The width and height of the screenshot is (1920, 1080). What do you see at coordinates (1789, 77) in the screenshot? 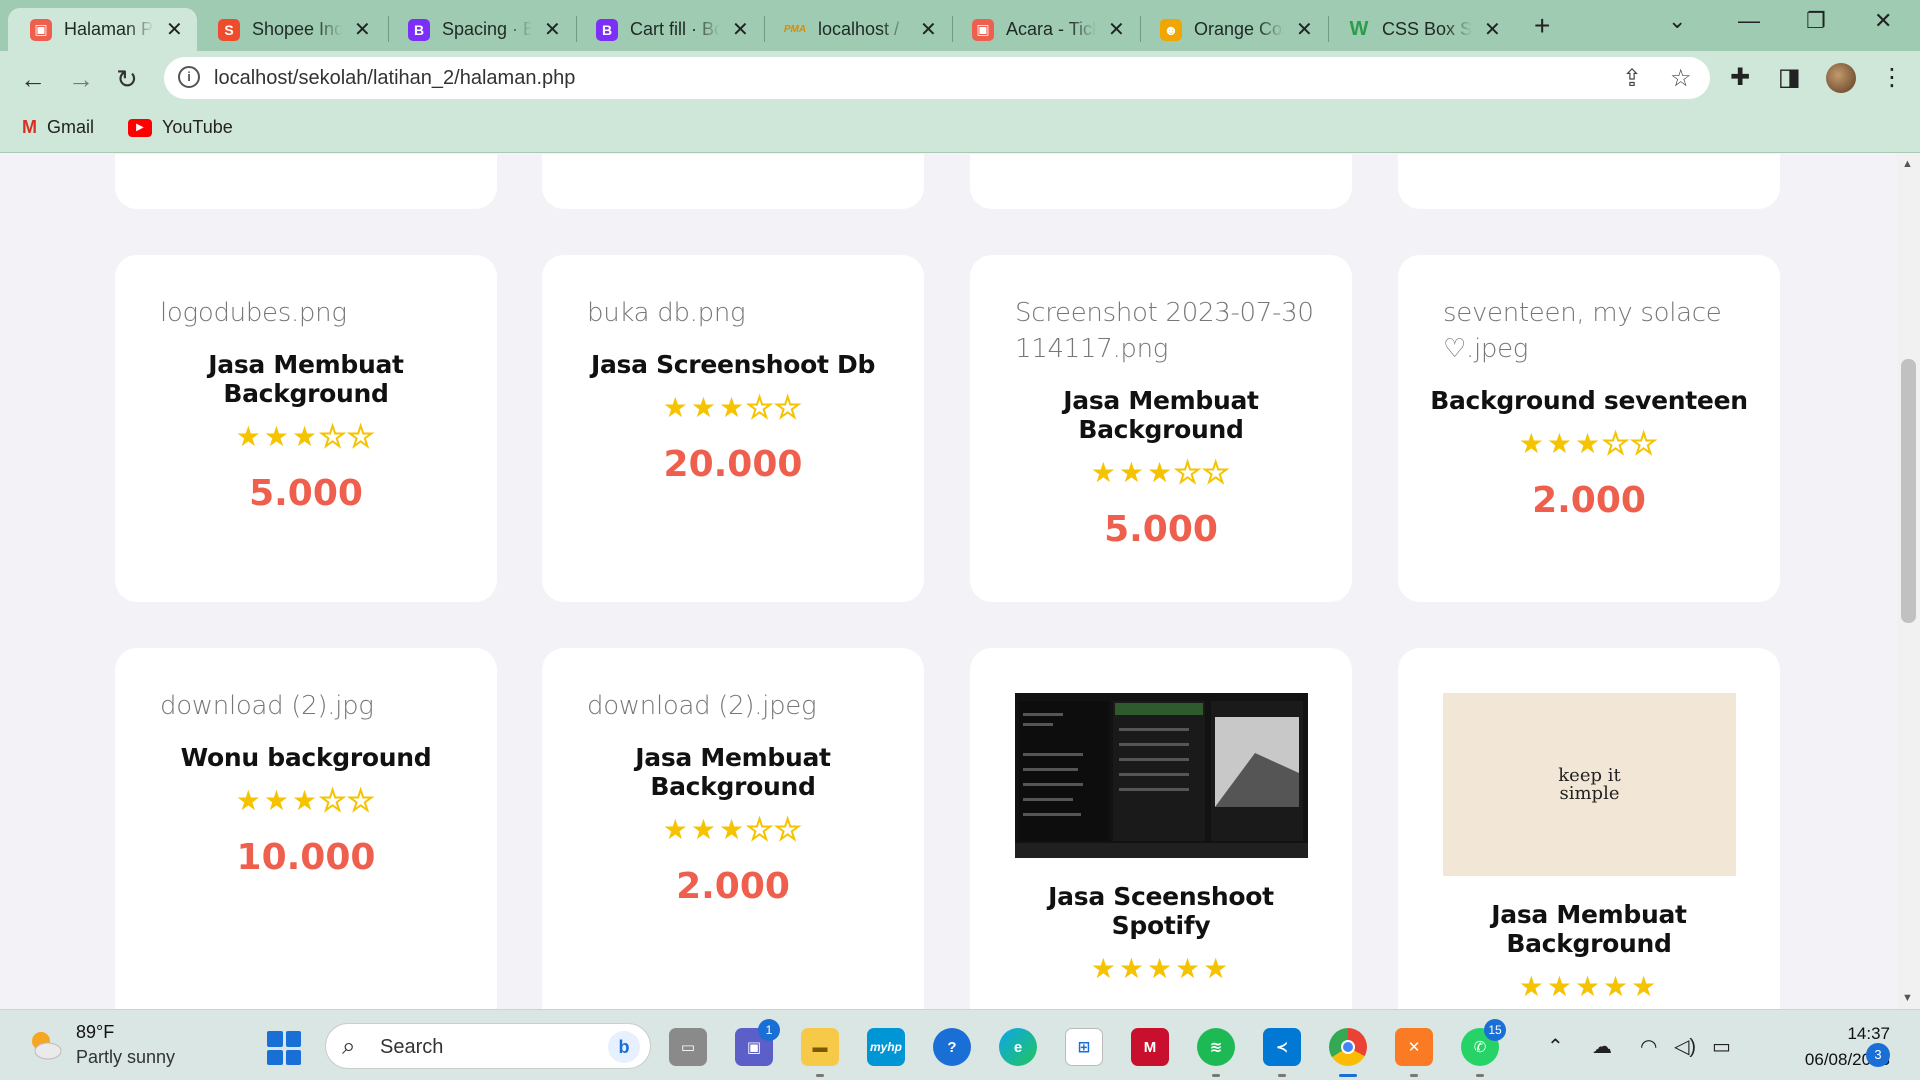
I see `side-panel-icon: ◨` at bounding box center [1789, 77].